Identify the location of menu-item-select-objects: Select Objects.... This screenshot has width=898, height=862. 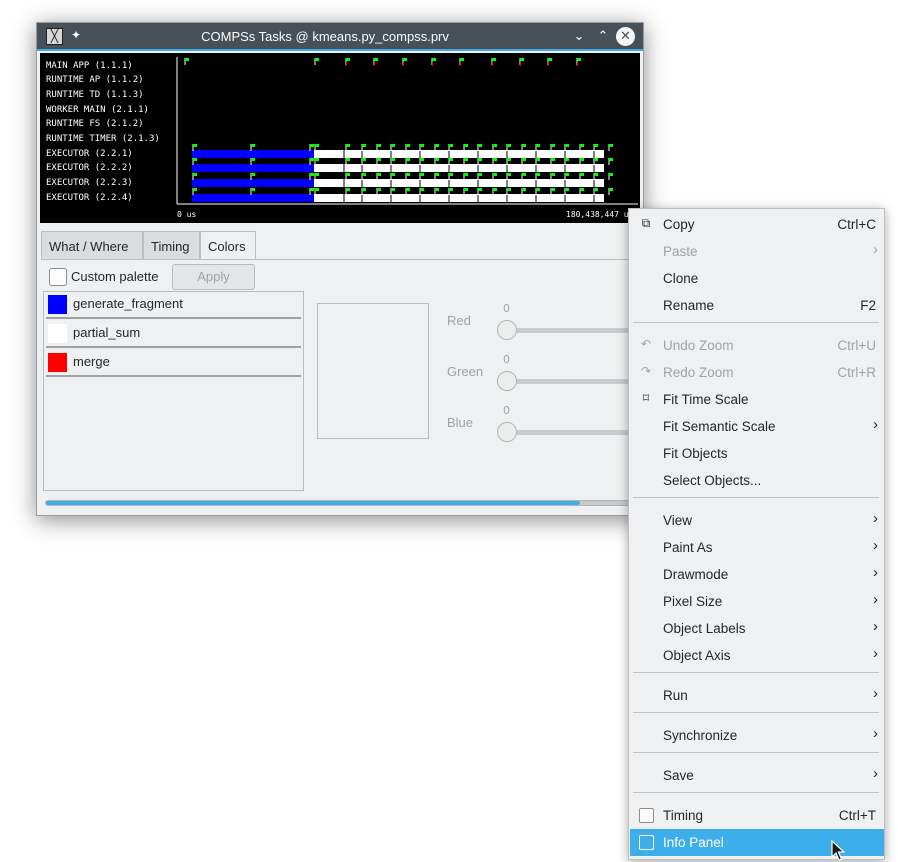
(757, 480).